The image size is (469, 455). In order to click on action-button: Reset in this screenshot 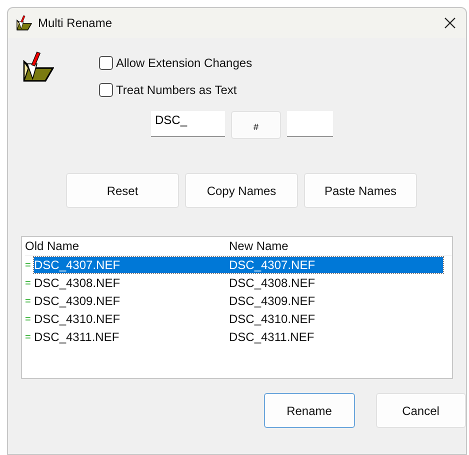, I will do `click(122, 190)`.